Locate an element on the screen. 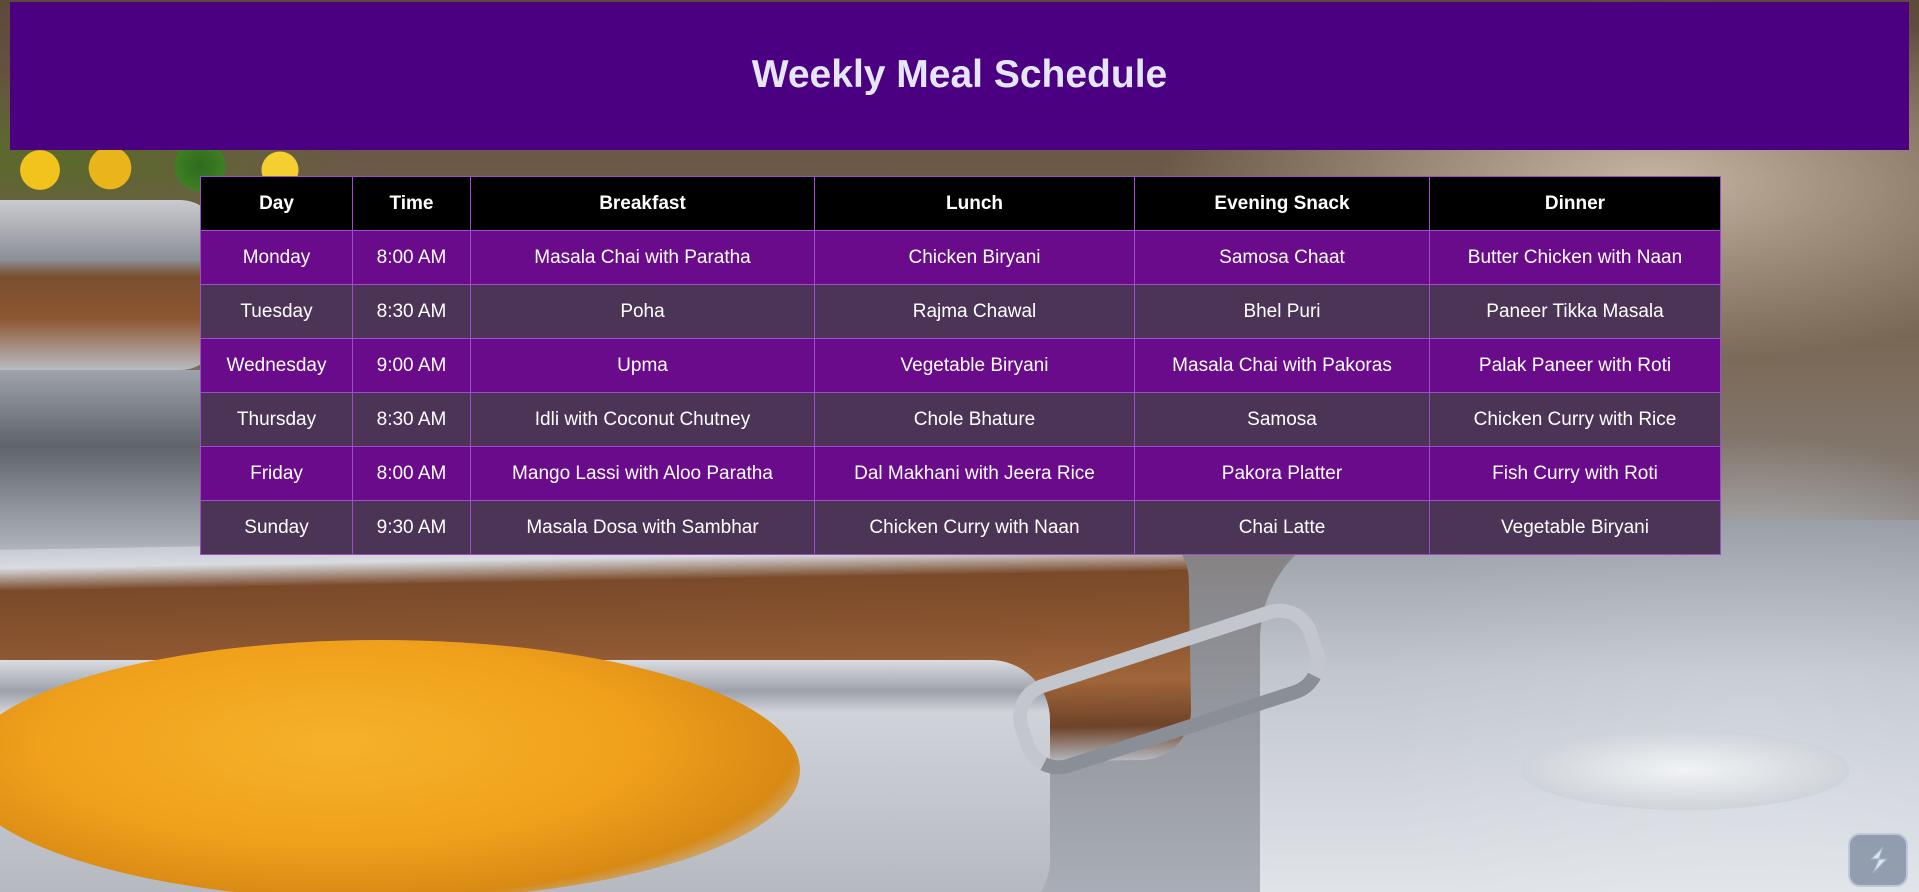 The width and height of the screenshot is (1919, 892). cell-day: Wednesday is located at coordinates (276, 365).